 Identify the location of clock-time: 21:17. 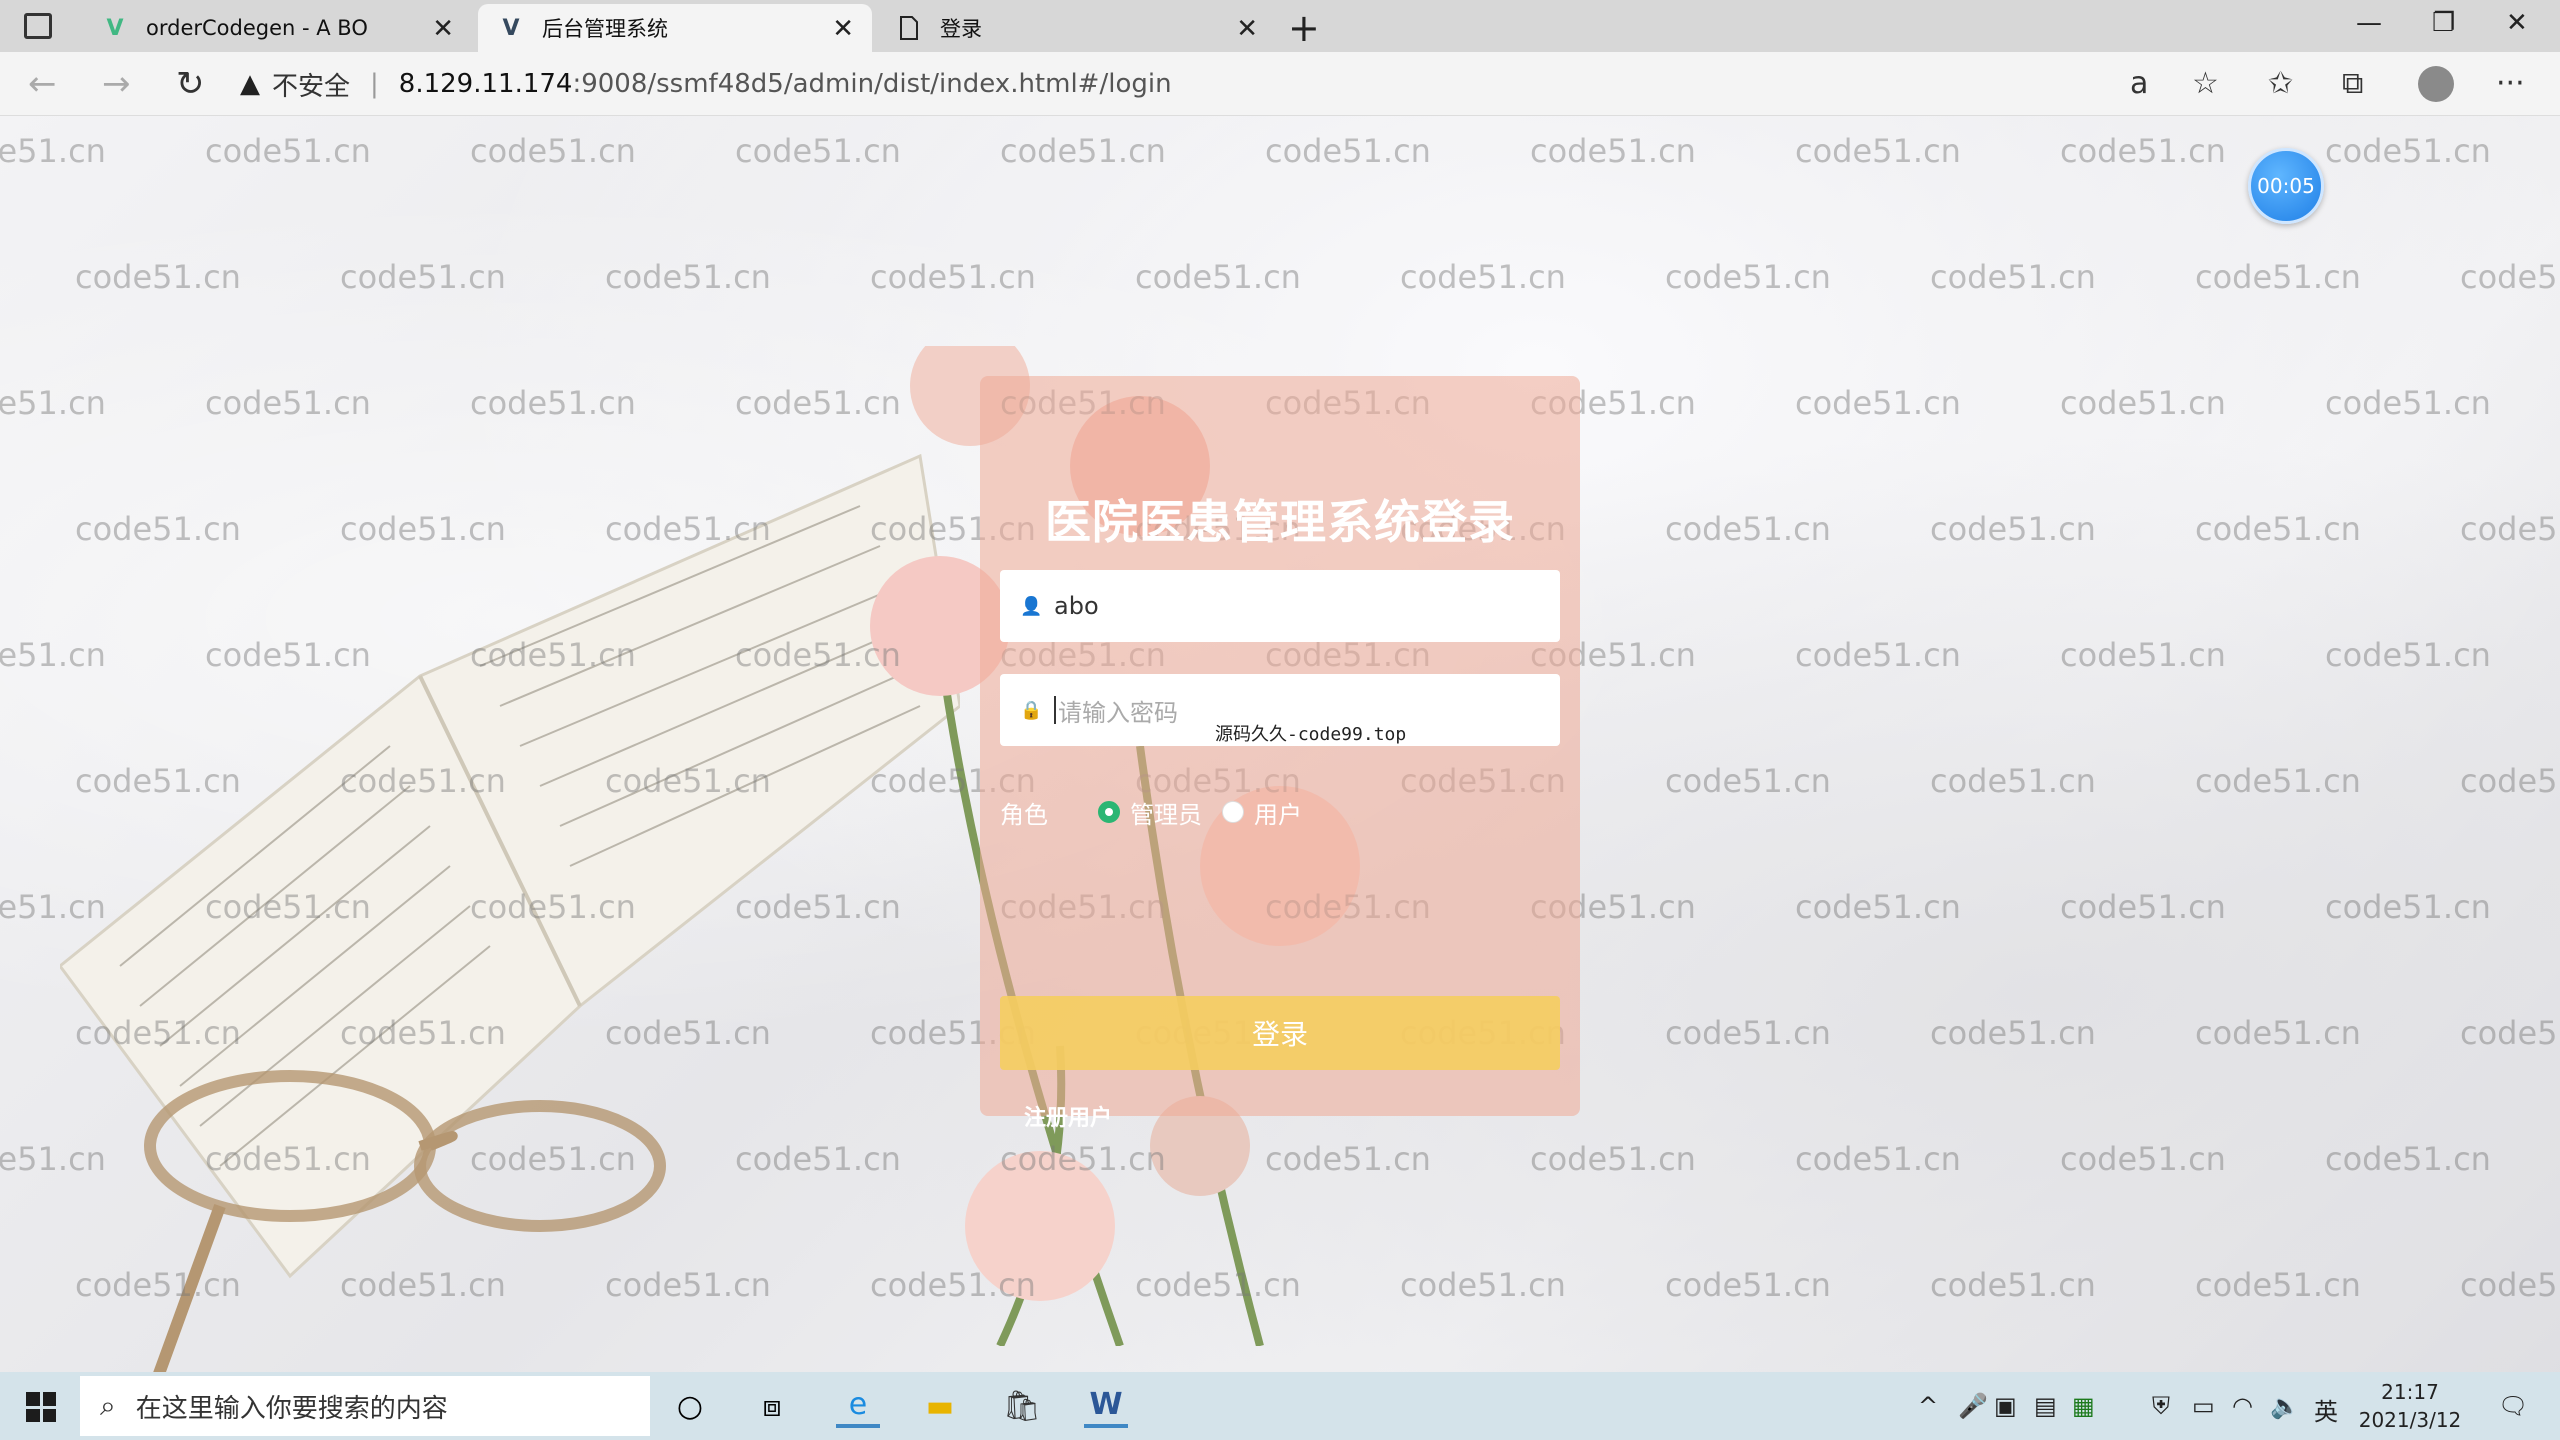
(2410, 1392).